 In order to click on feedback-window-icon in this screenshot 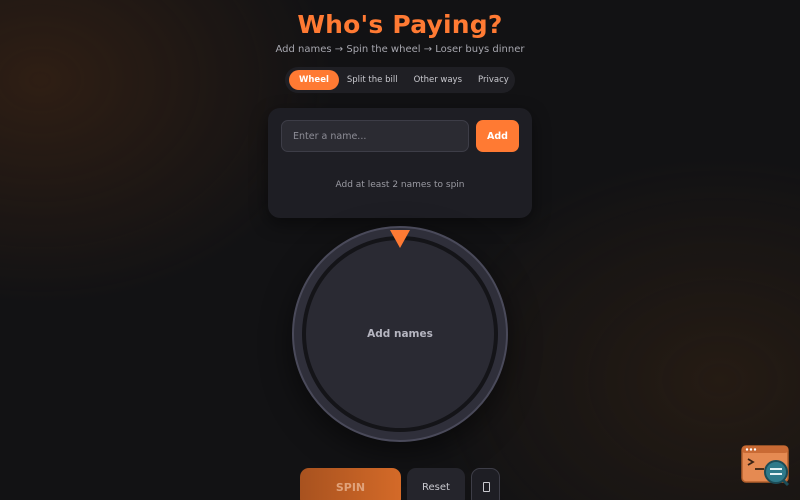, I will do `click(766, 466)`.